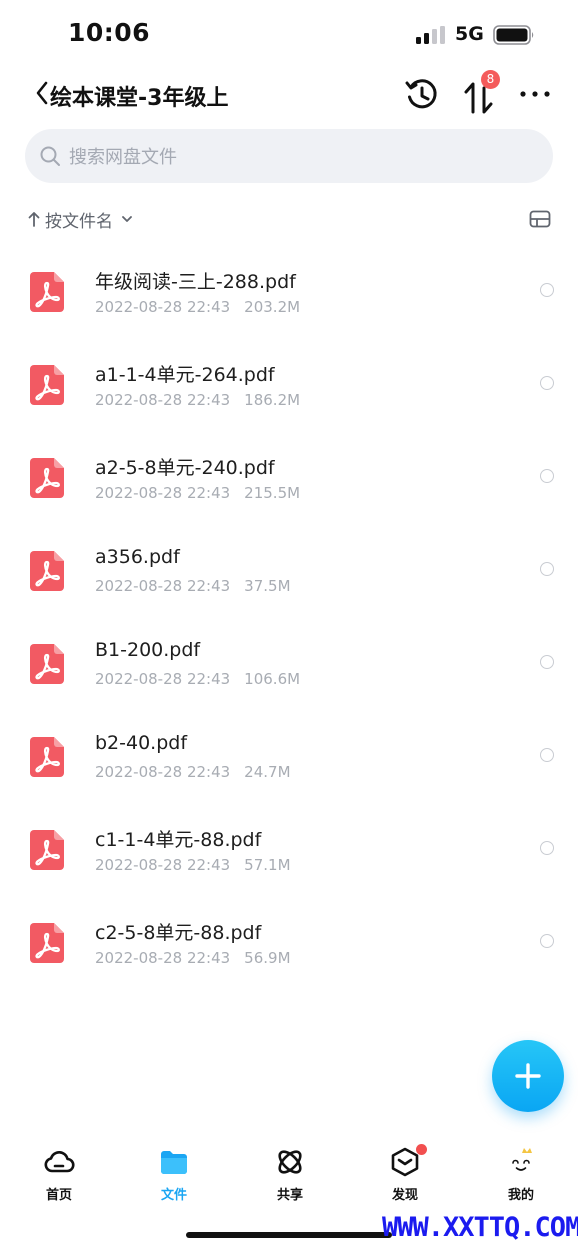 The height and width of the screenshot is (1250, 578). I want to click on search-bar, so click(289, 157).